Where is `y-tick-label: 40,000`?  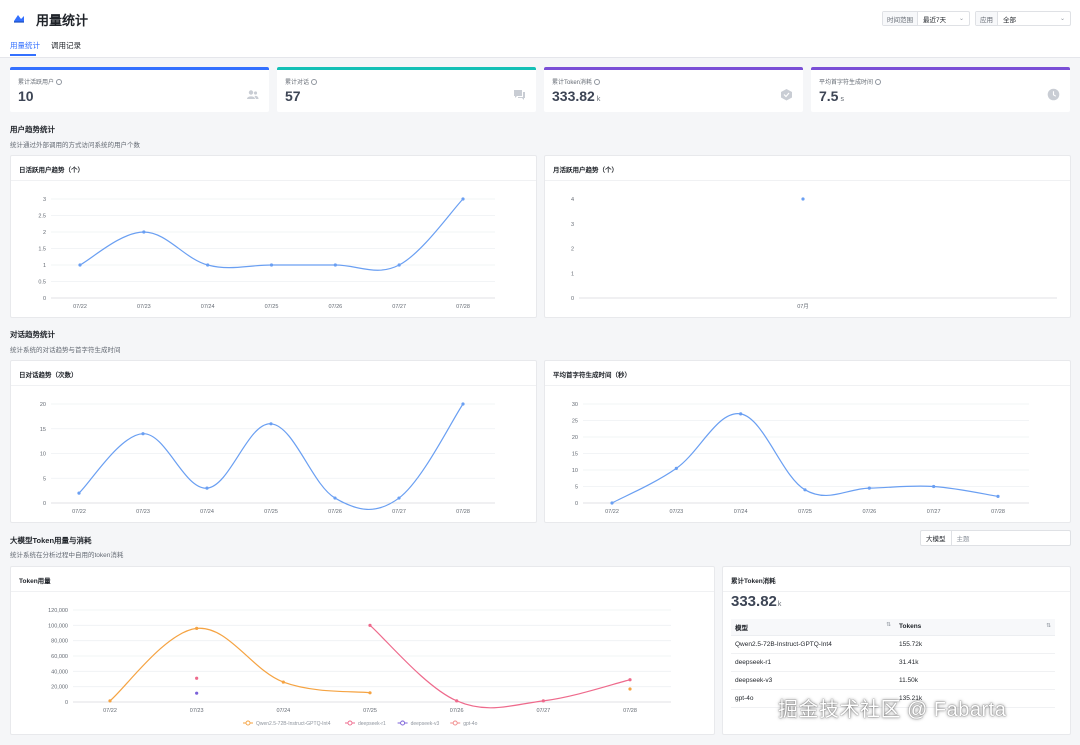
y-tick-label: 40,000 is located at coordinates (59, 672).